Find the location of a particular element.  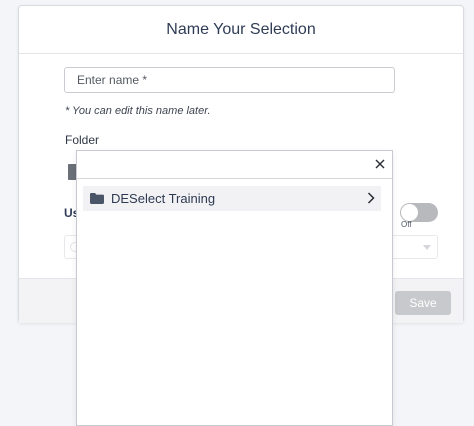

close-icon is located at coordinates (380, 164).